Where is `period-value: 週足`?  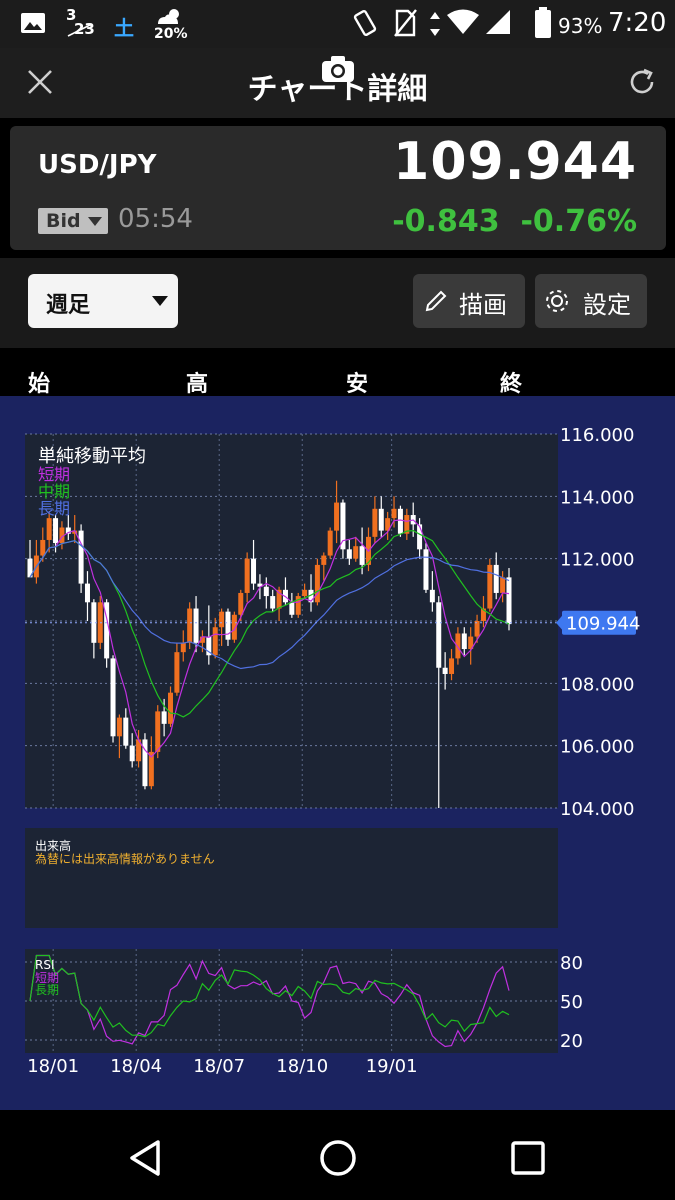
period-value: 週足 is located at coordinates (68, 305).